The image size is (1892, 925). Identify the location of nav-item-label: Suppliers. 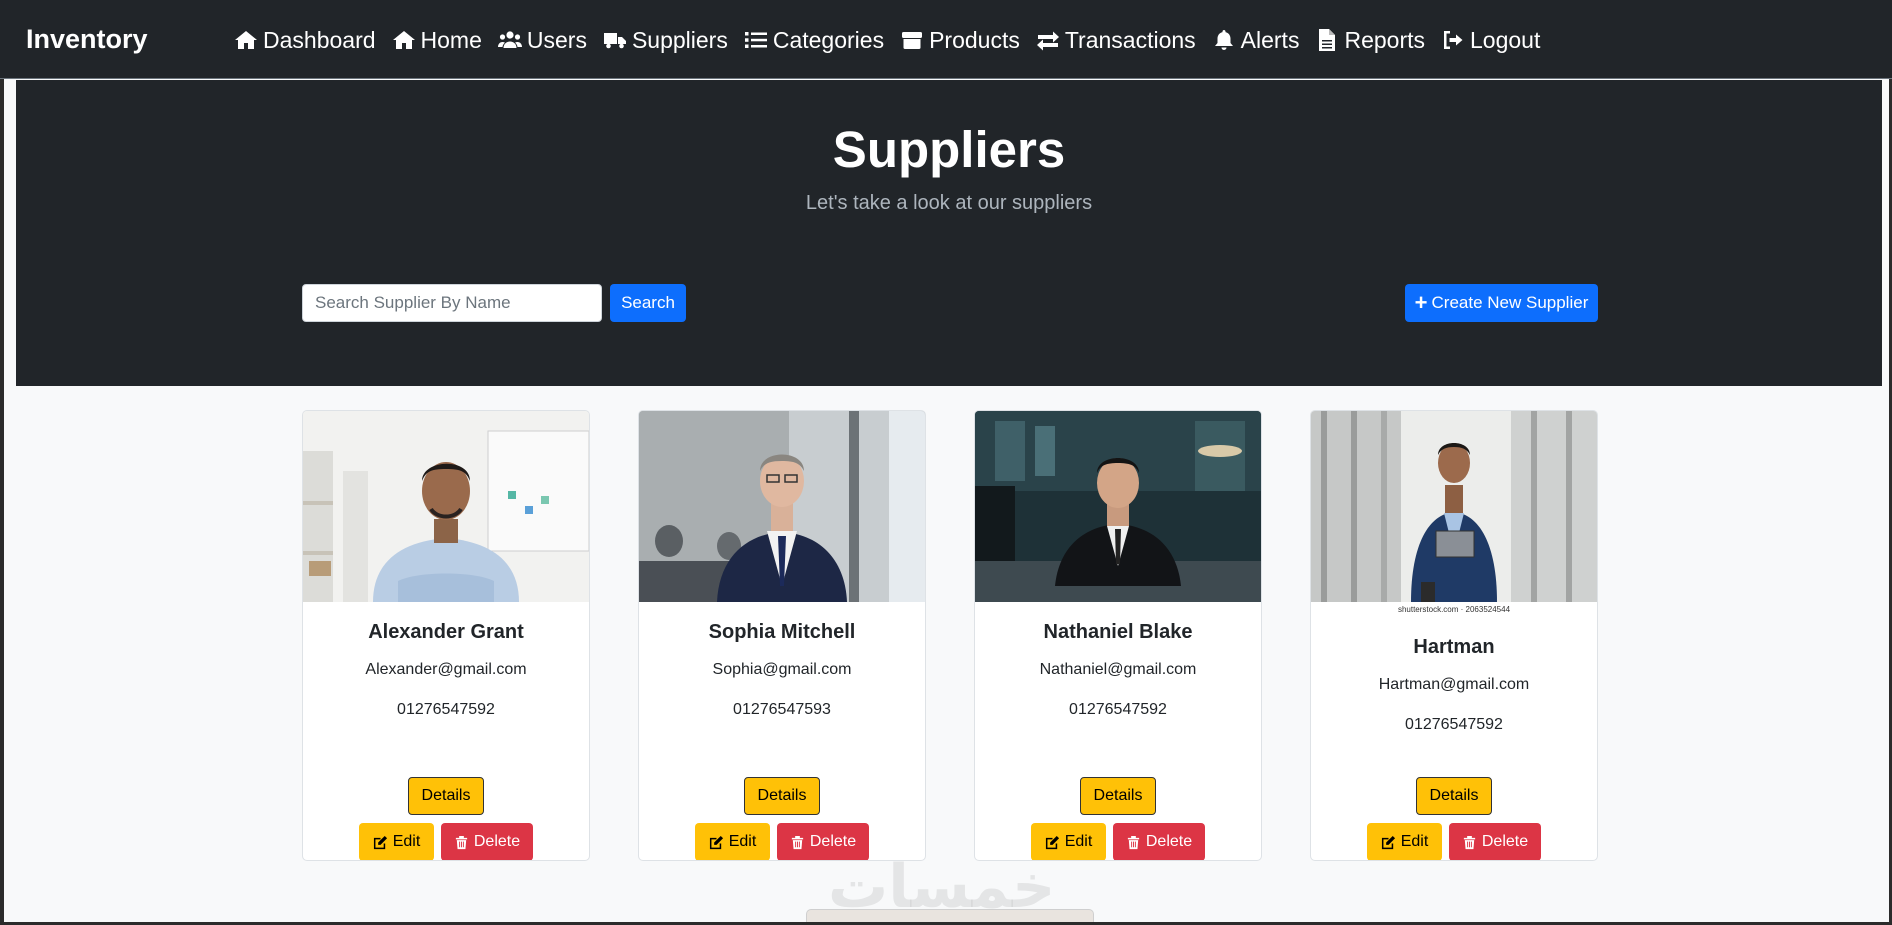
(679, 39).